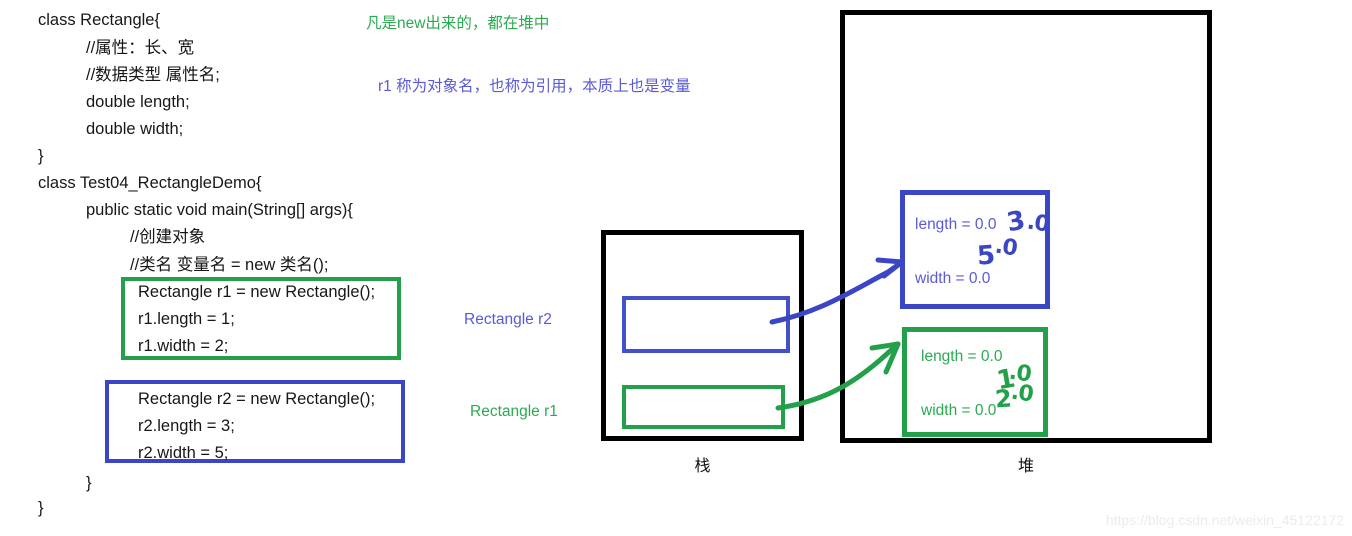 Image resolution: width=1352 pixels, height=536 pixels. What do you see at coordinates (985, 256) in the screenshot?
I see `heap-object-r2-width-ink-digit: 5` at bounding box center [985, 256].